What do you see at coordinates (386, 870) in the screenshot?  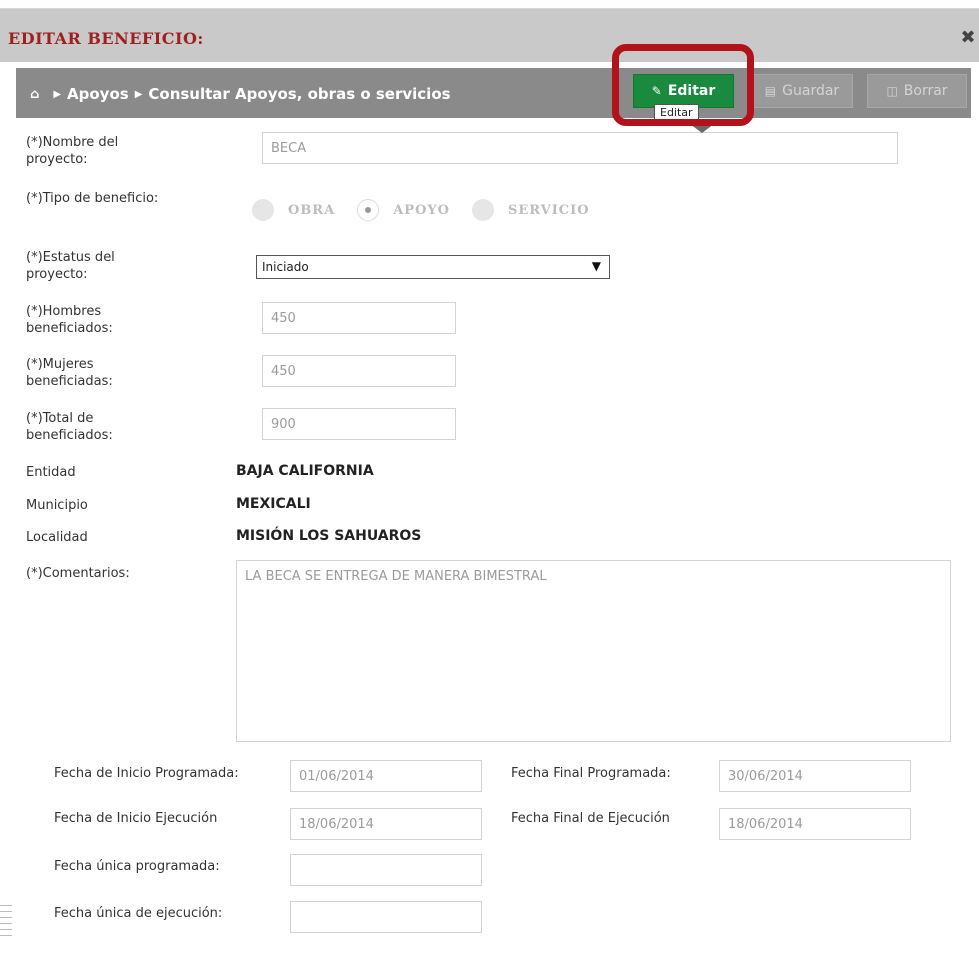 I see `single-planned-input` at bounding box center [386, 870].